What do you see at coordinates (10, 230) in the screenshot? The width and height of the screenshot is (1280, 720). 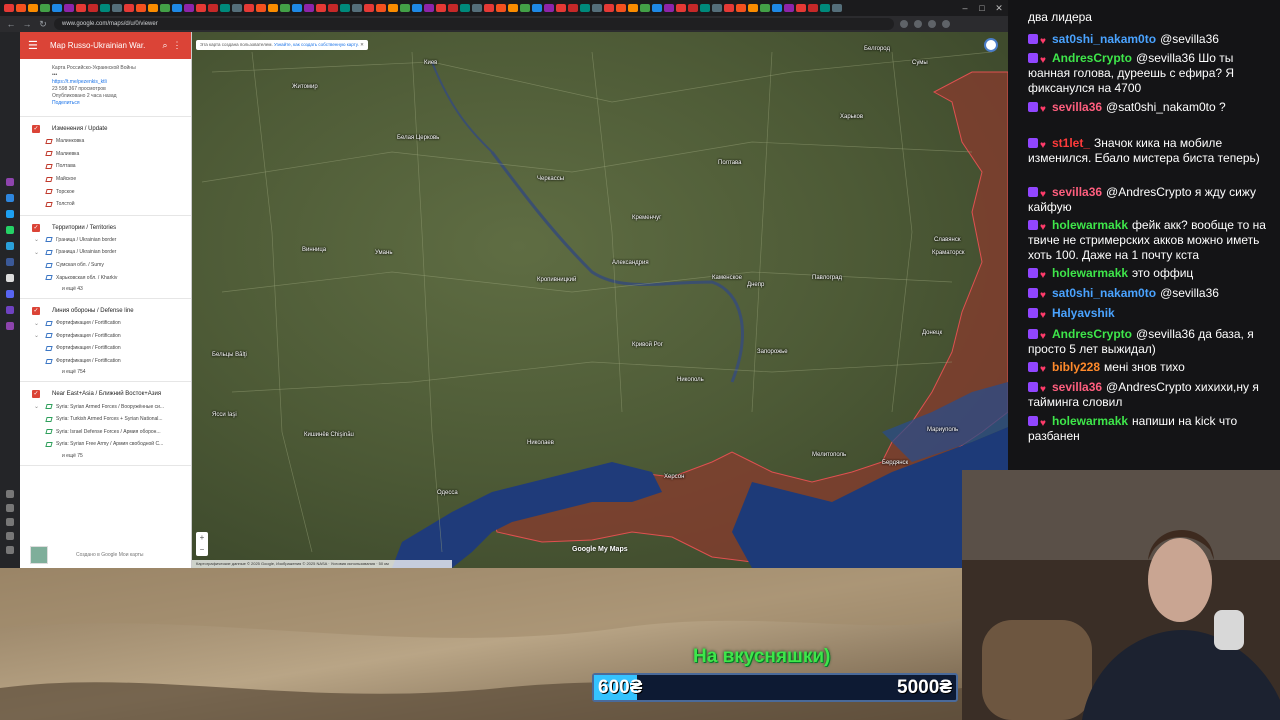 I see `whatsapp-icon` at bounding box center [10, 230].